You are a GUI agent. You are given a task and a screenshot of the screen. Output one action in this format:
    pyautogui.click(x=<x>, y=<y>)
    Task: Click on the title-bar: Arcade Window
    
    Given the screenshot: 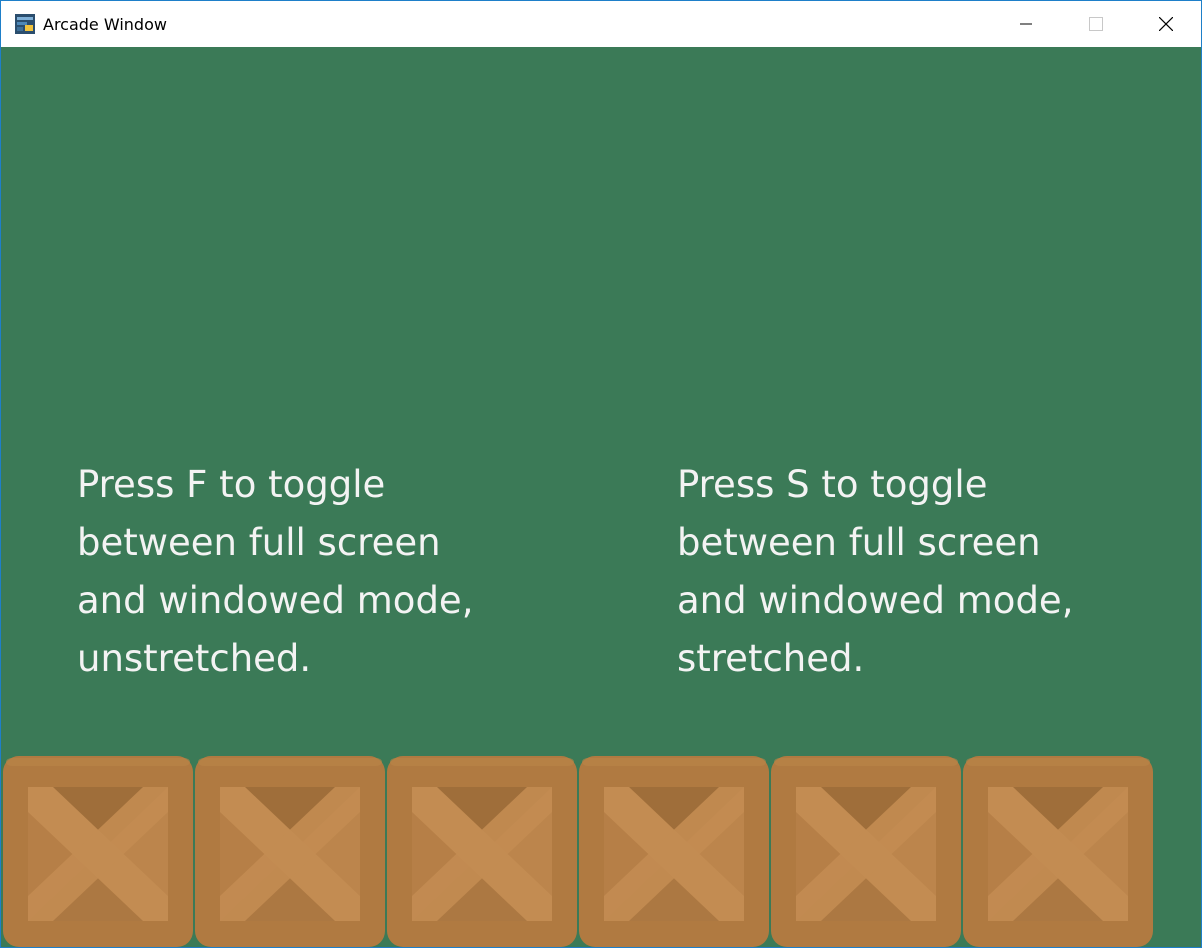 What is the action you would take?
    pyautogui.click(x=601, y=24)
    